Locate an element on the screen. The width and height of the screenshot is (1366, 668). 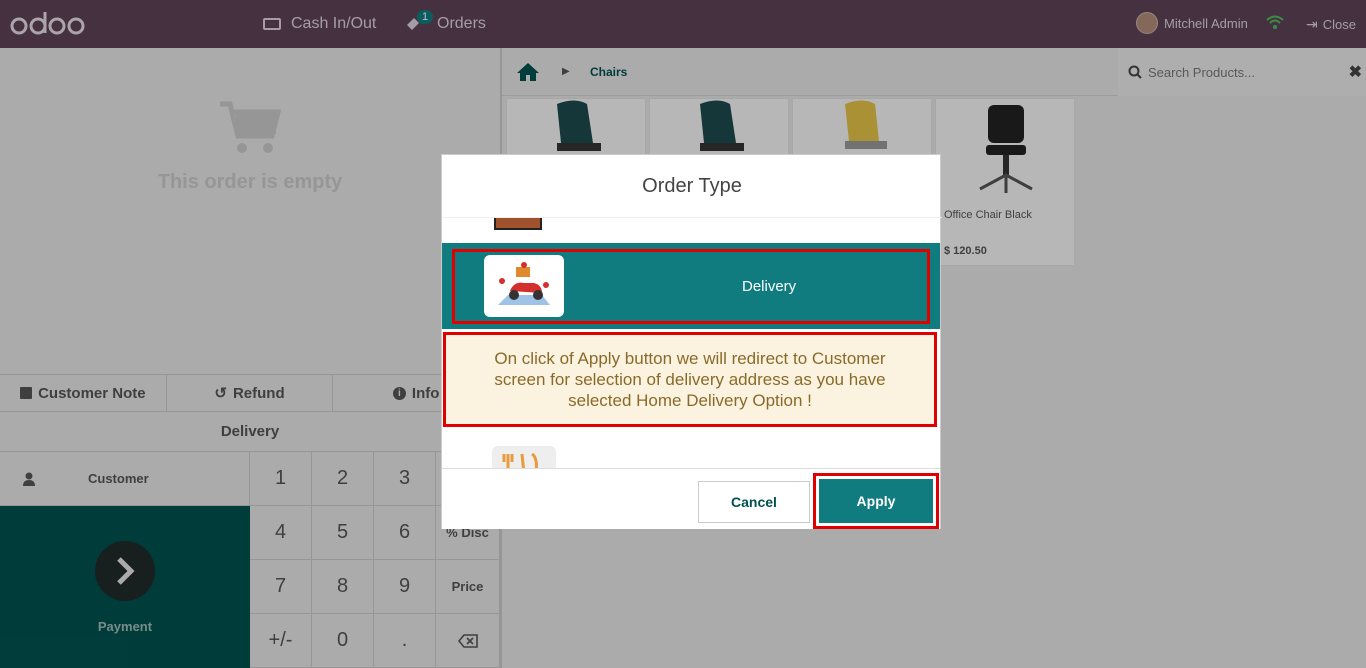
dialog-footer: Cancel Apply is located at coordinates (691, 498).